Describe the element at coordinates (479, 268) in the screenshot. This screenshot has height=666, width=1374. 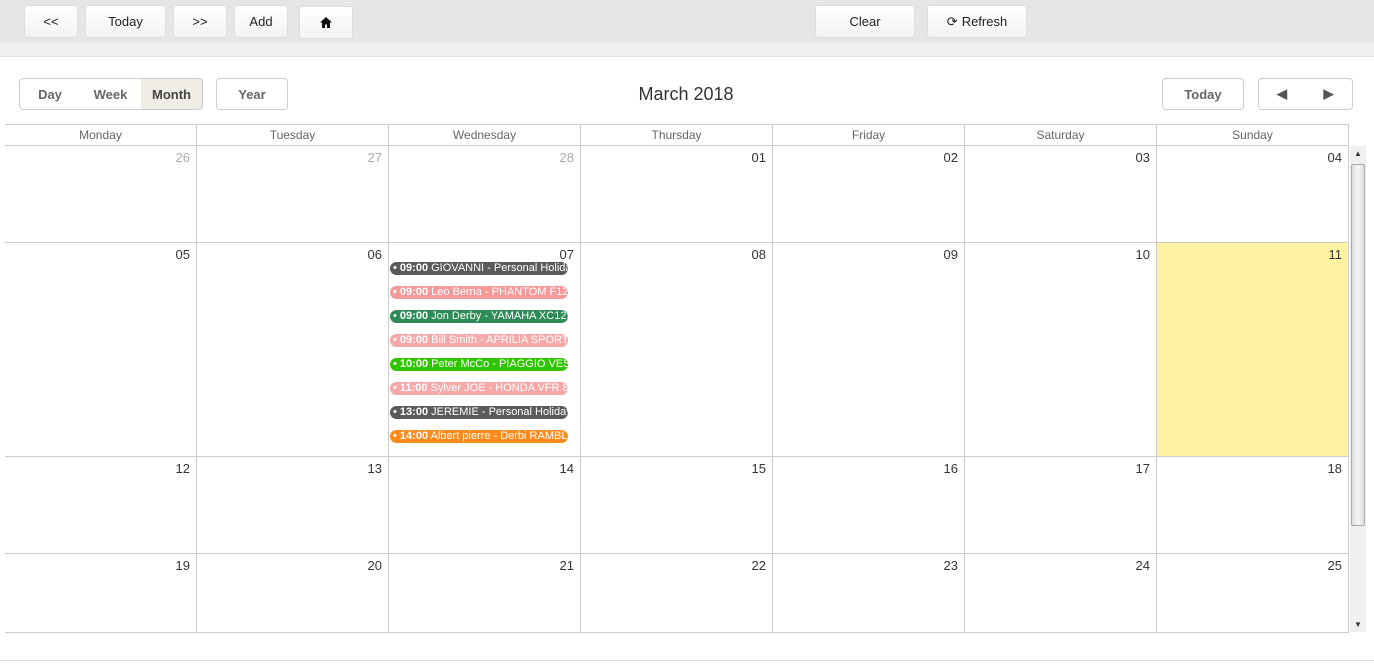
I see `event-item: • 09:00 GIOVANNI - Personal Holiday` at that location.